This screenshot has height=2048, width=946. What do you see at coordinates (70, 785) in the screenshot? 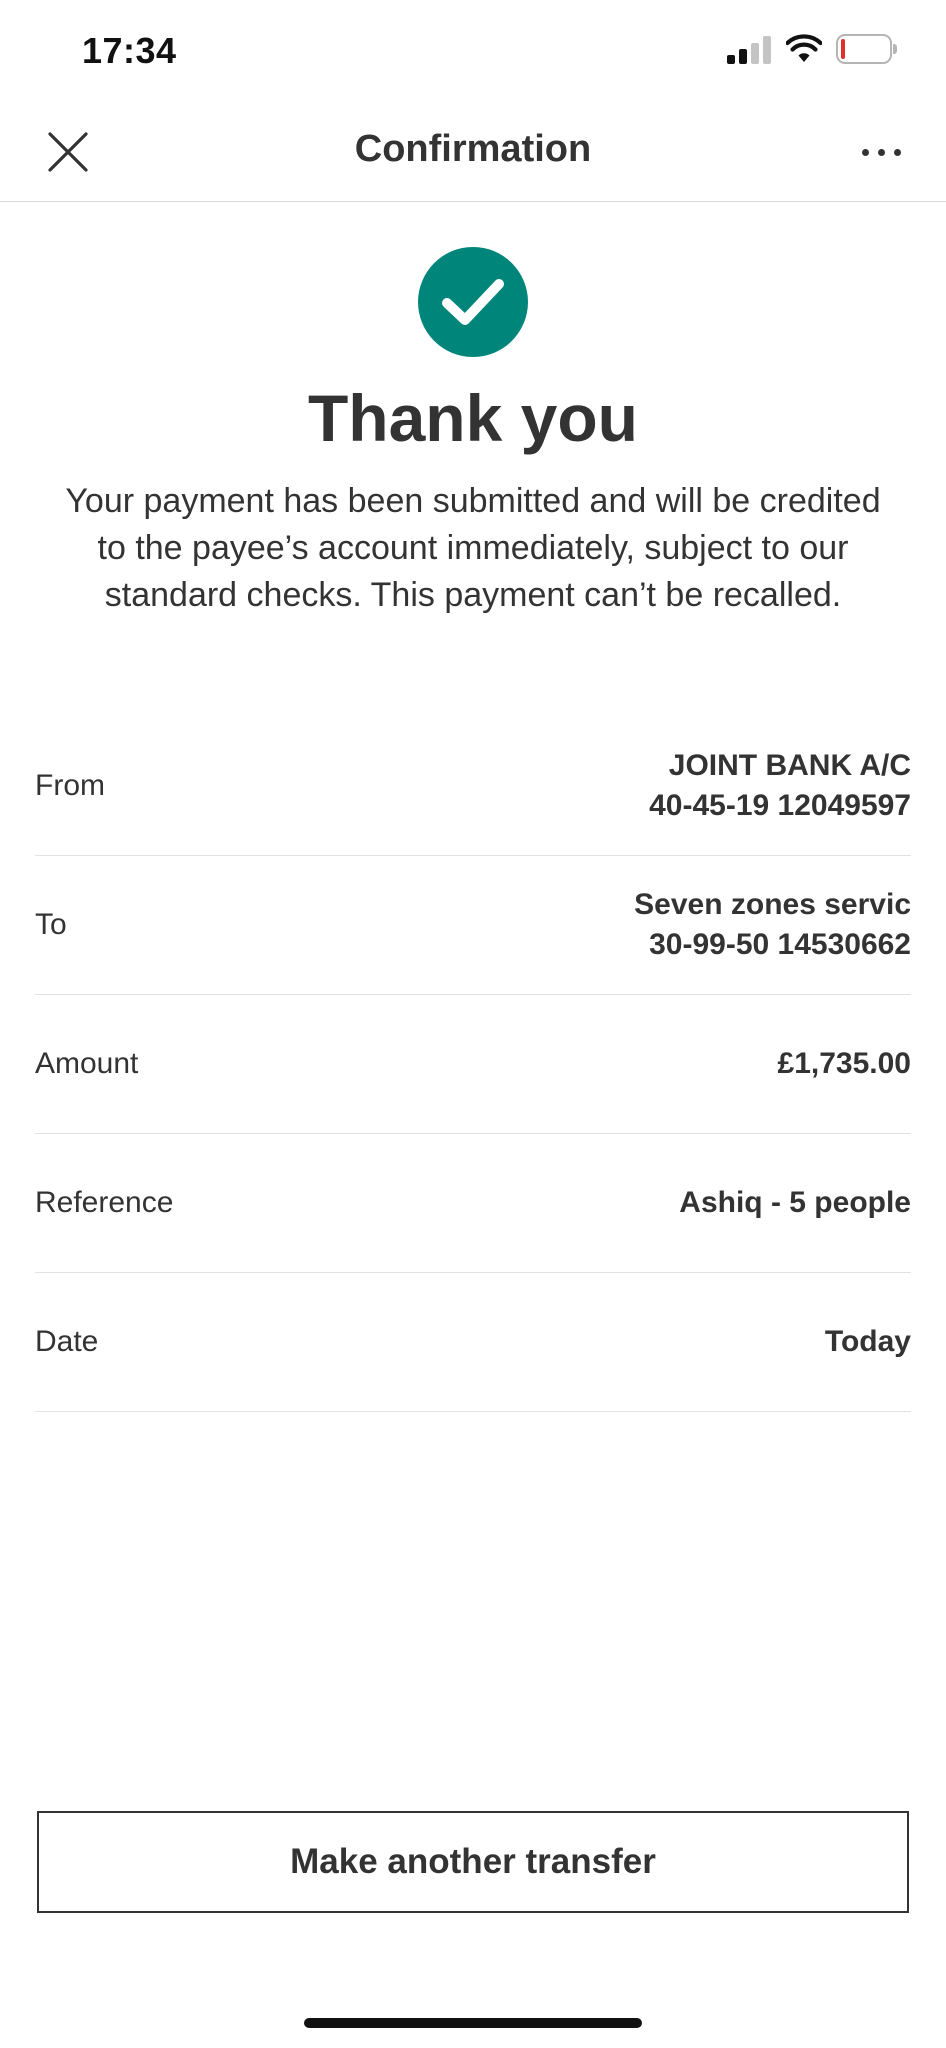
I see `from-label: From` at bounding box center [70, 785].